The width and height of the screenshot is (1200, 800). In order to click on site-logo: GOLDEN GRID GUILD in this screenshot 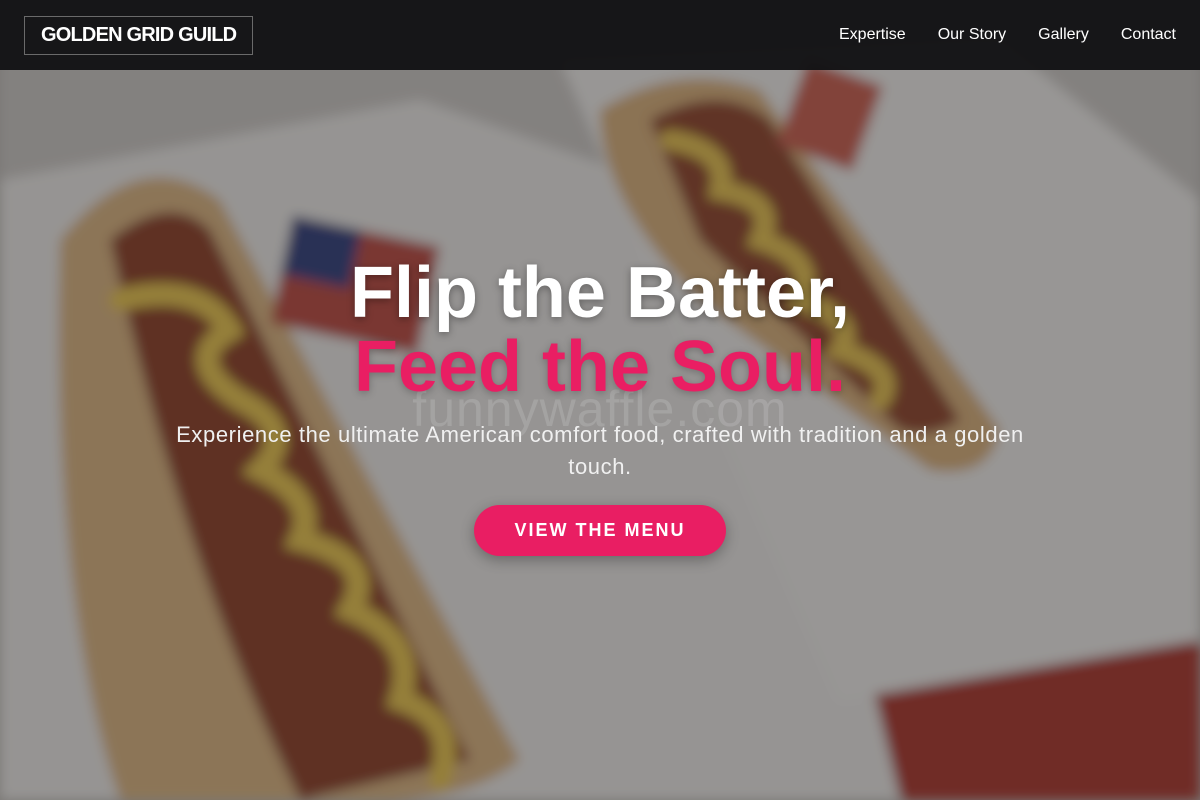, I will do `click(139, 35)`.